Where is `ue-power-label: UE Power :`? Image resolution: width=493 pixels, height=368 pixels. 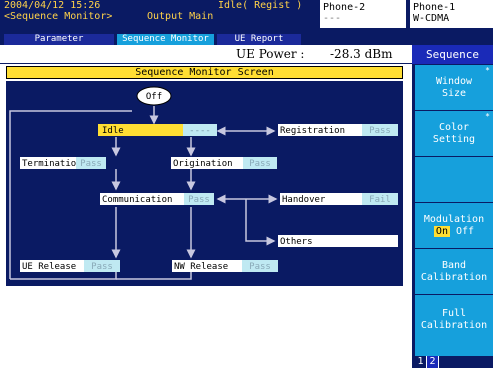 ue-power-label: UE Power : is located at coordinates (270, 54).